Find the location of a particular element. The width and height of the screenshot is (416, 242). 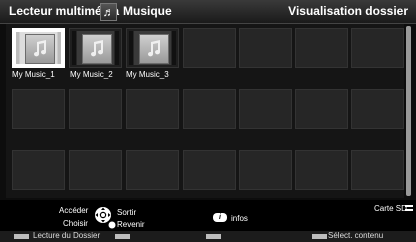

tile-label: My Music_1 is located at coordinates (33, 74).